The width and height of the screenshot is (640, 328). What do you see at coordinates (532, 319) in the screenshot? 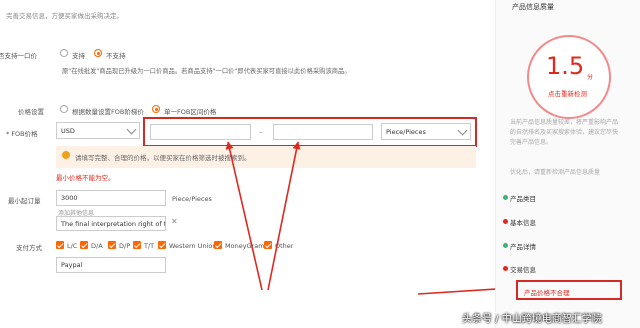
I see `watermark: 头条号 / 中山跨境电商智汇学院` at bounding box center [532, 319].